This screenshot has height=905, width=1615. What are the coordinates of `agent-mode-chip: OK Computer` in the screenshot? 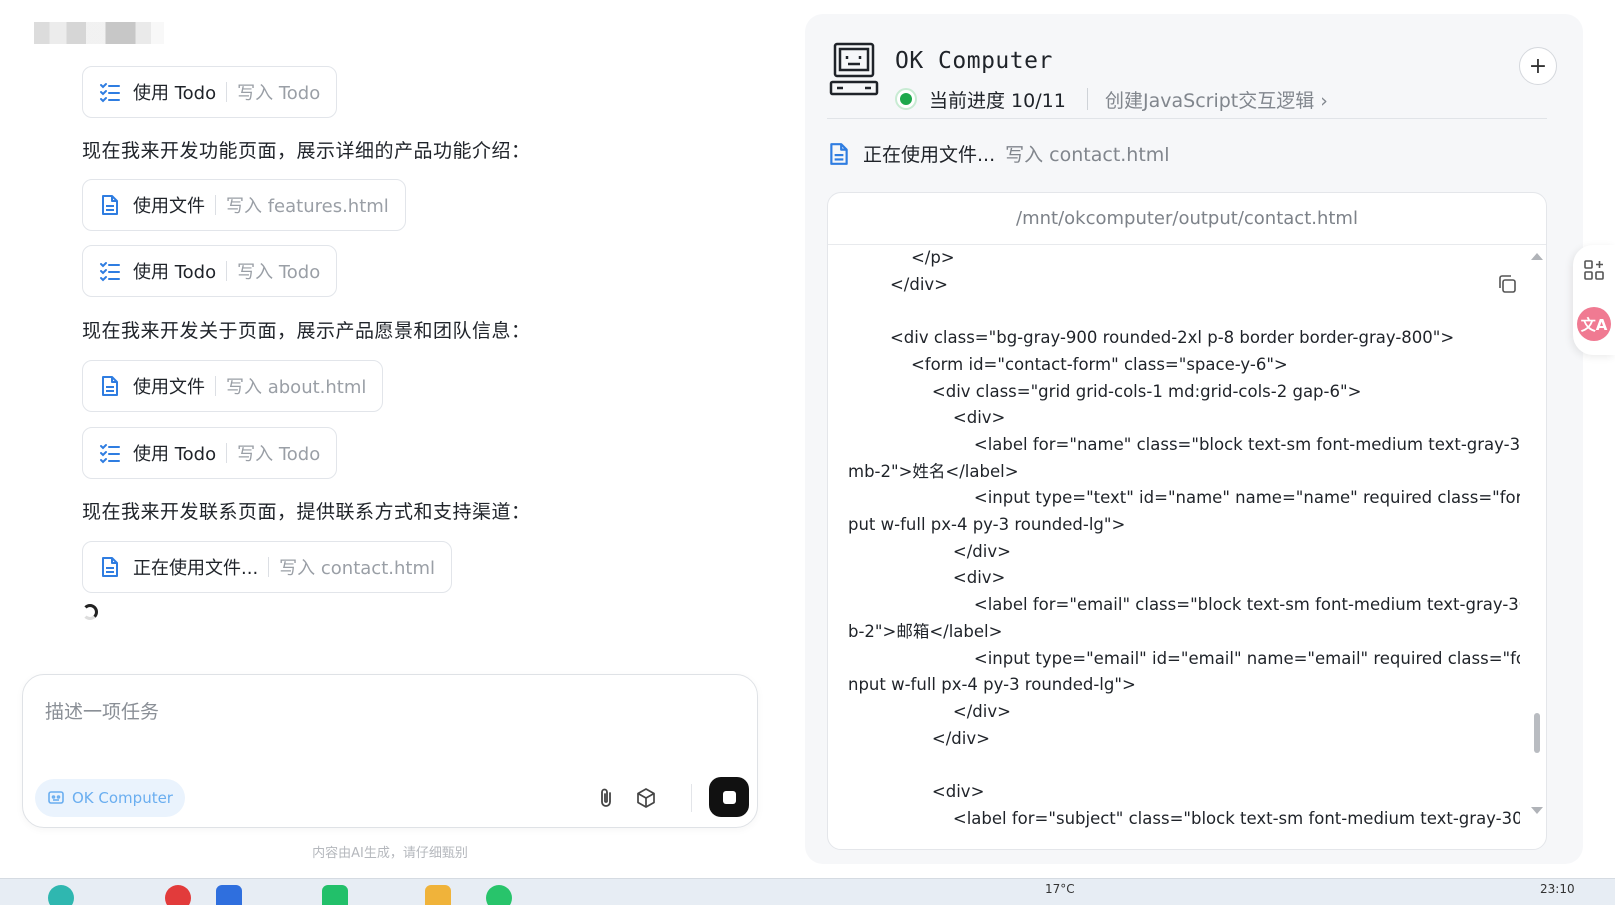 It's located at (110, 798).